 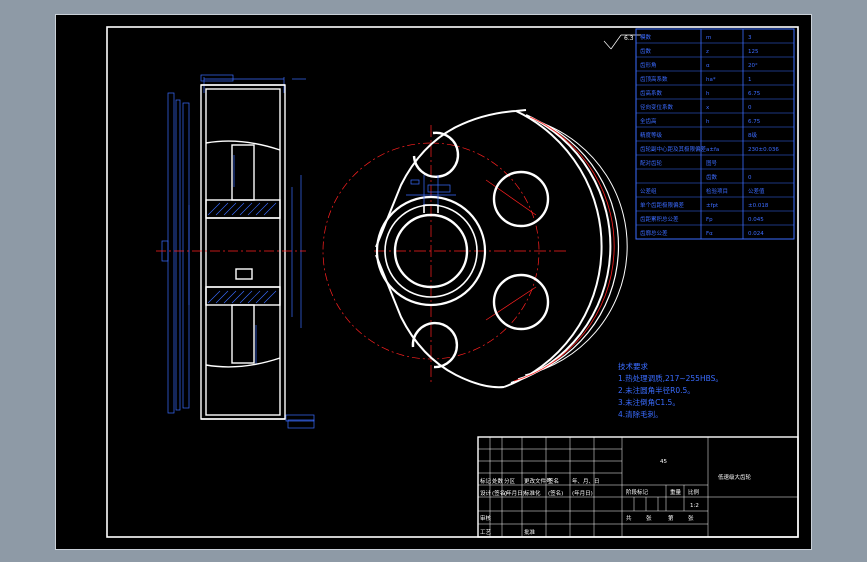 I want to click on roughness-value: 6.3, so click(x=629, y=38).